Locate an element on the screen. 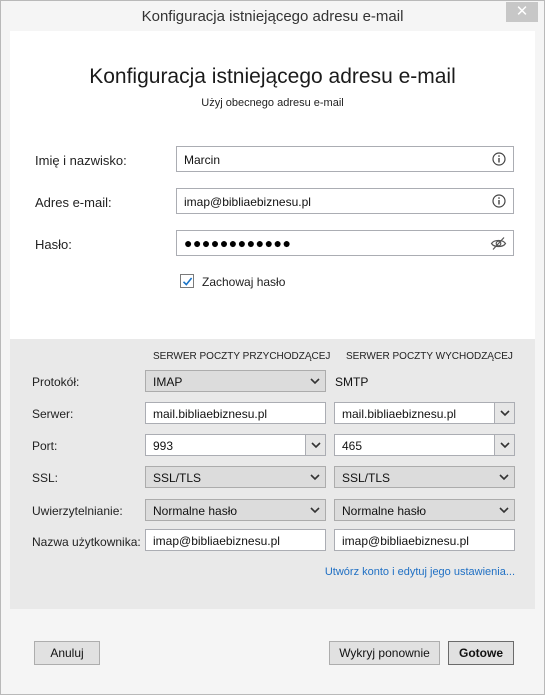 The height and width of the screenshot is (695, 545). incoming-ssl-value: SSL/TLS is located at coordinates (177, 478).